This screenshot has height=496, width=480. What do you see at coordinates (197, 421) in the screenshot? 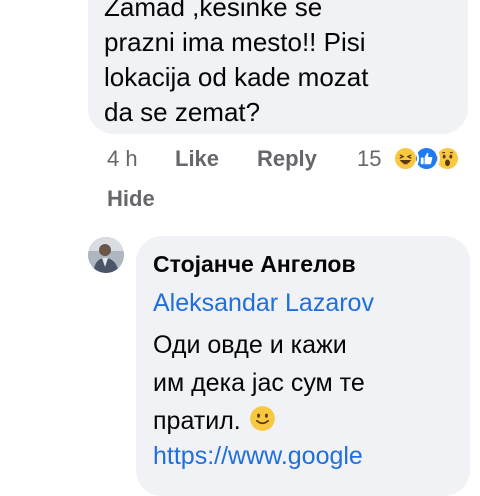
I see `reply-line-text: пратил.` at bounding box center [197, 421].